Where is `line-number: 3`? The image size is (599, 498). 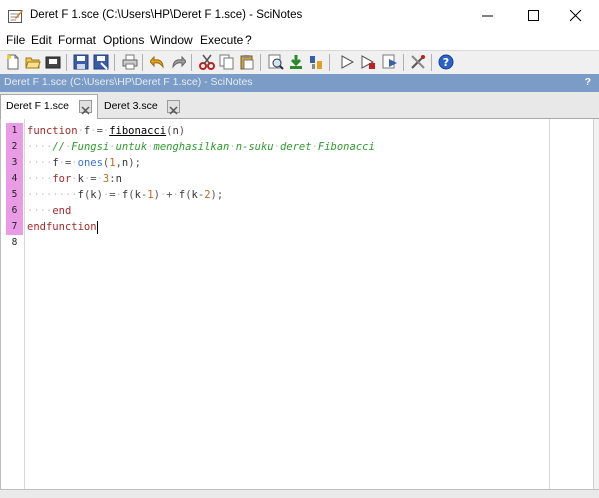 line-number: 3 is located at coordinates (14, 163).